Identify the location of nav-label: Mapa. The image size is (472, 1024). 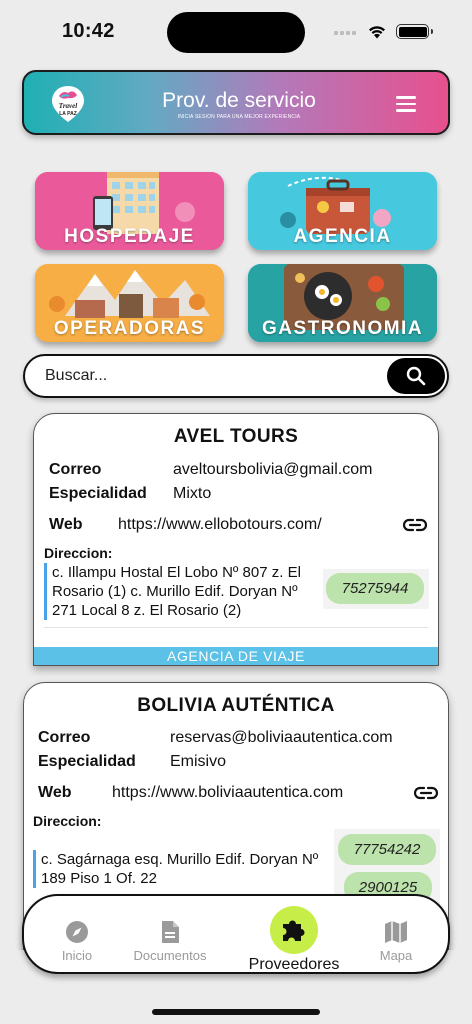
(396, 955).